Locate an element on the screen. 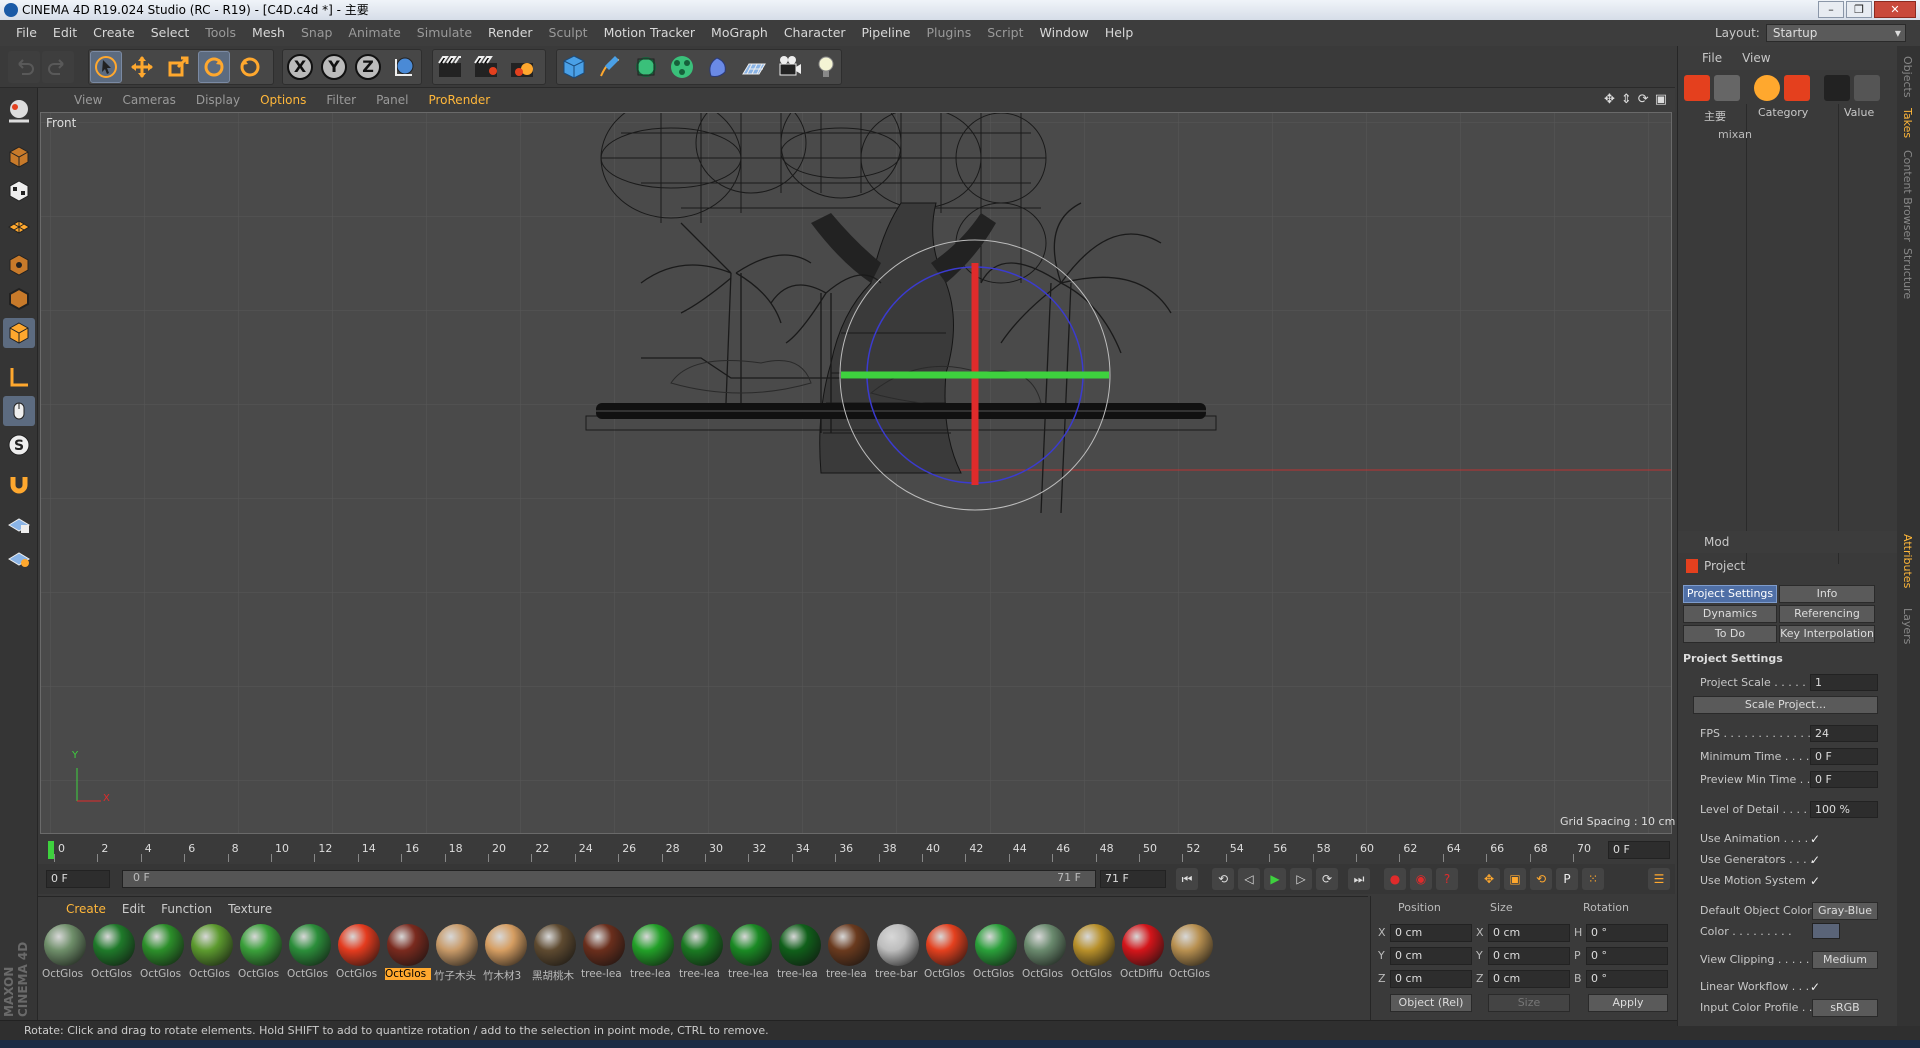 The height and width of the screenshot is (1048, 1920). render-settings-icon is located at coordinates (522, 67).